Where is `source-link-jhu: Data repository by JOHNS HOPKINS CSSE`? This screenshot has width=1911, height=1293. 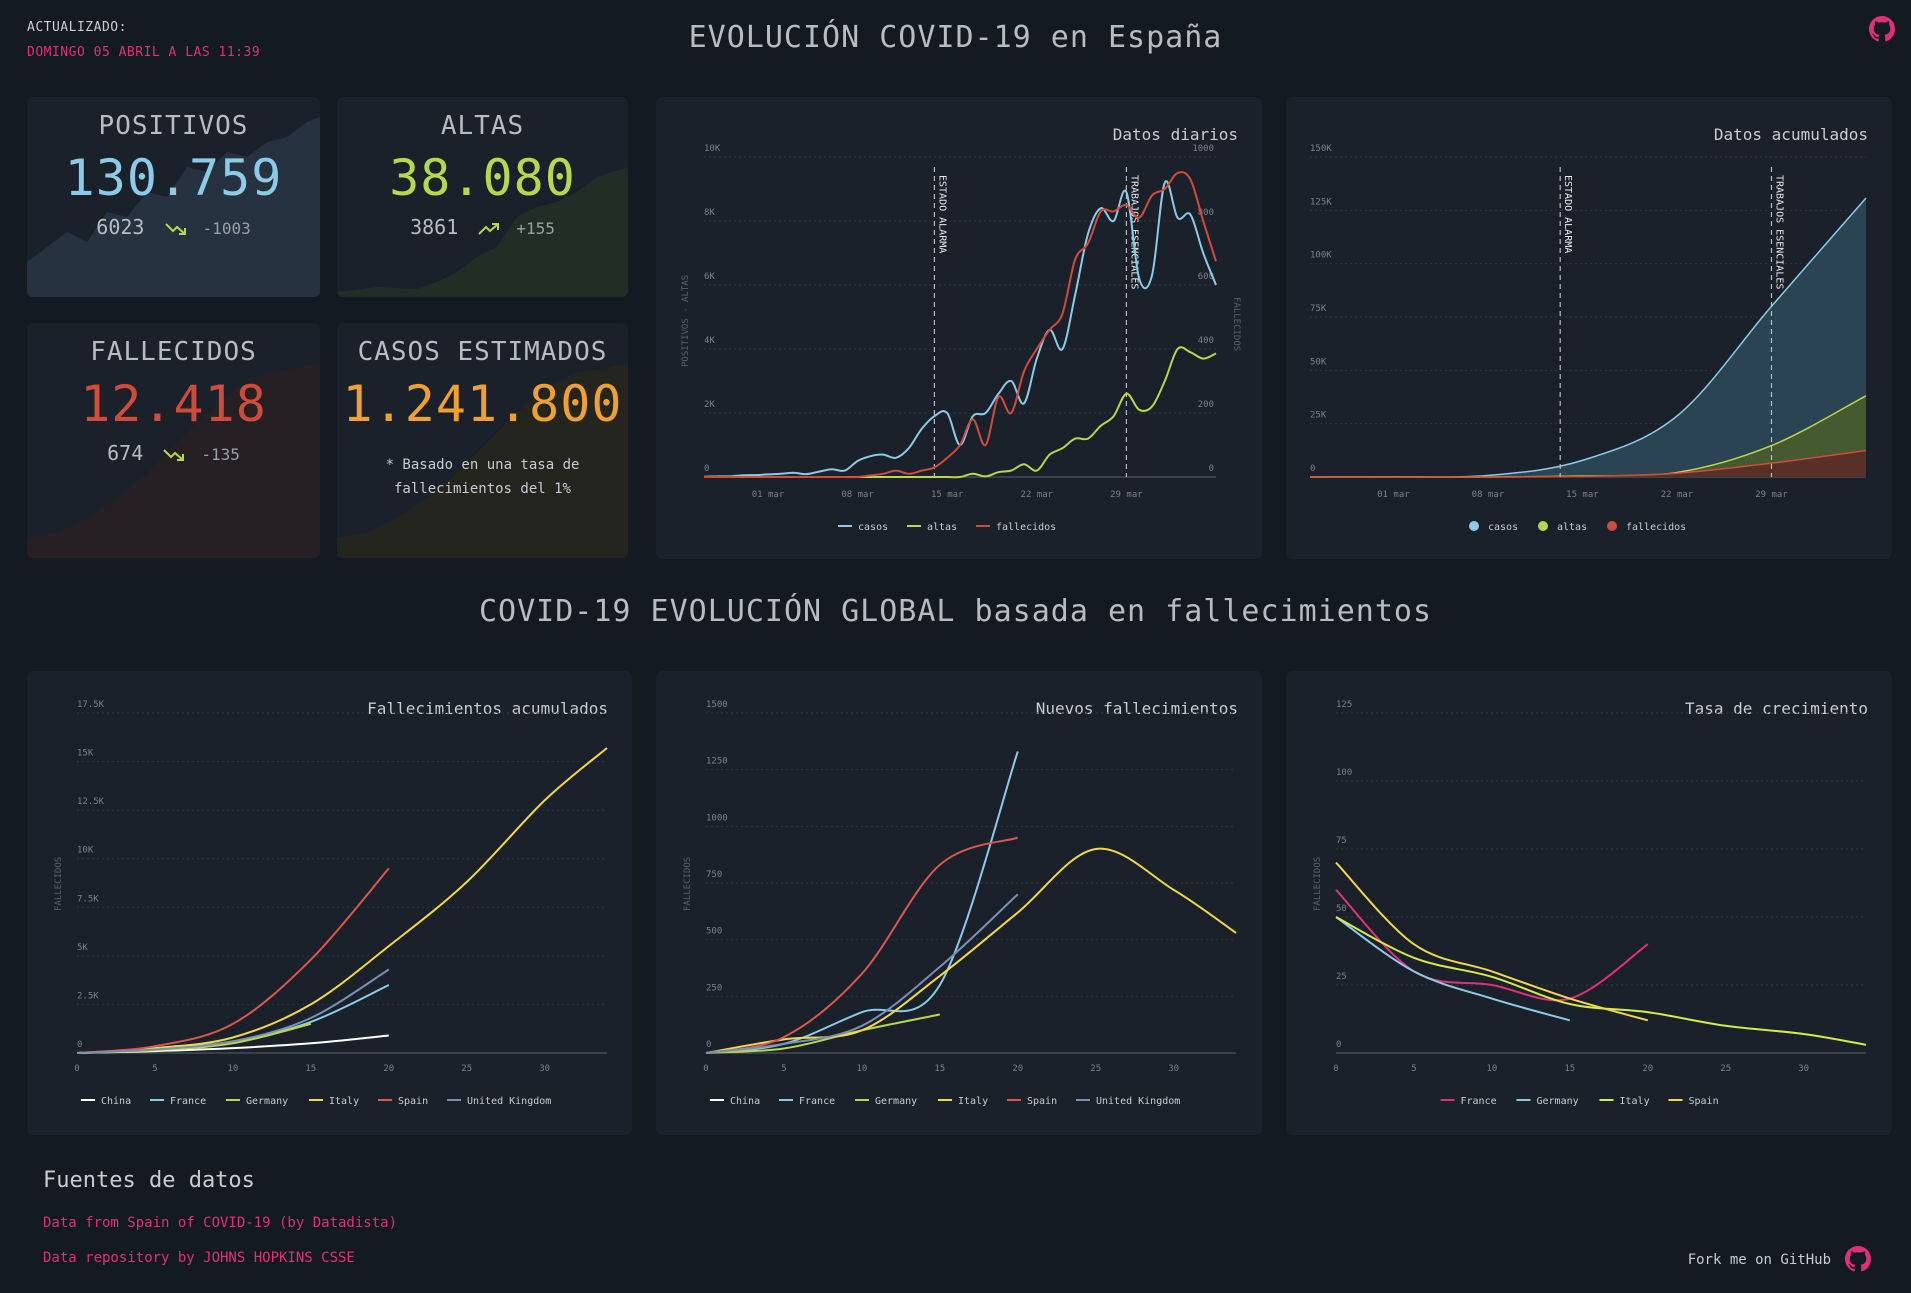 source-link-jhu: Data repository by JOHNS HOPKINS CSSE is located at coordinates (199, 1258).